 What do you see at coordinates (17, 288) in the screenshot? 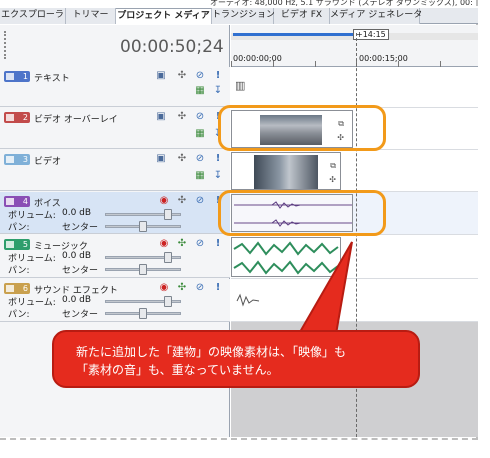
I see `track-number-badge: 6` at bounding box center [17, 288].